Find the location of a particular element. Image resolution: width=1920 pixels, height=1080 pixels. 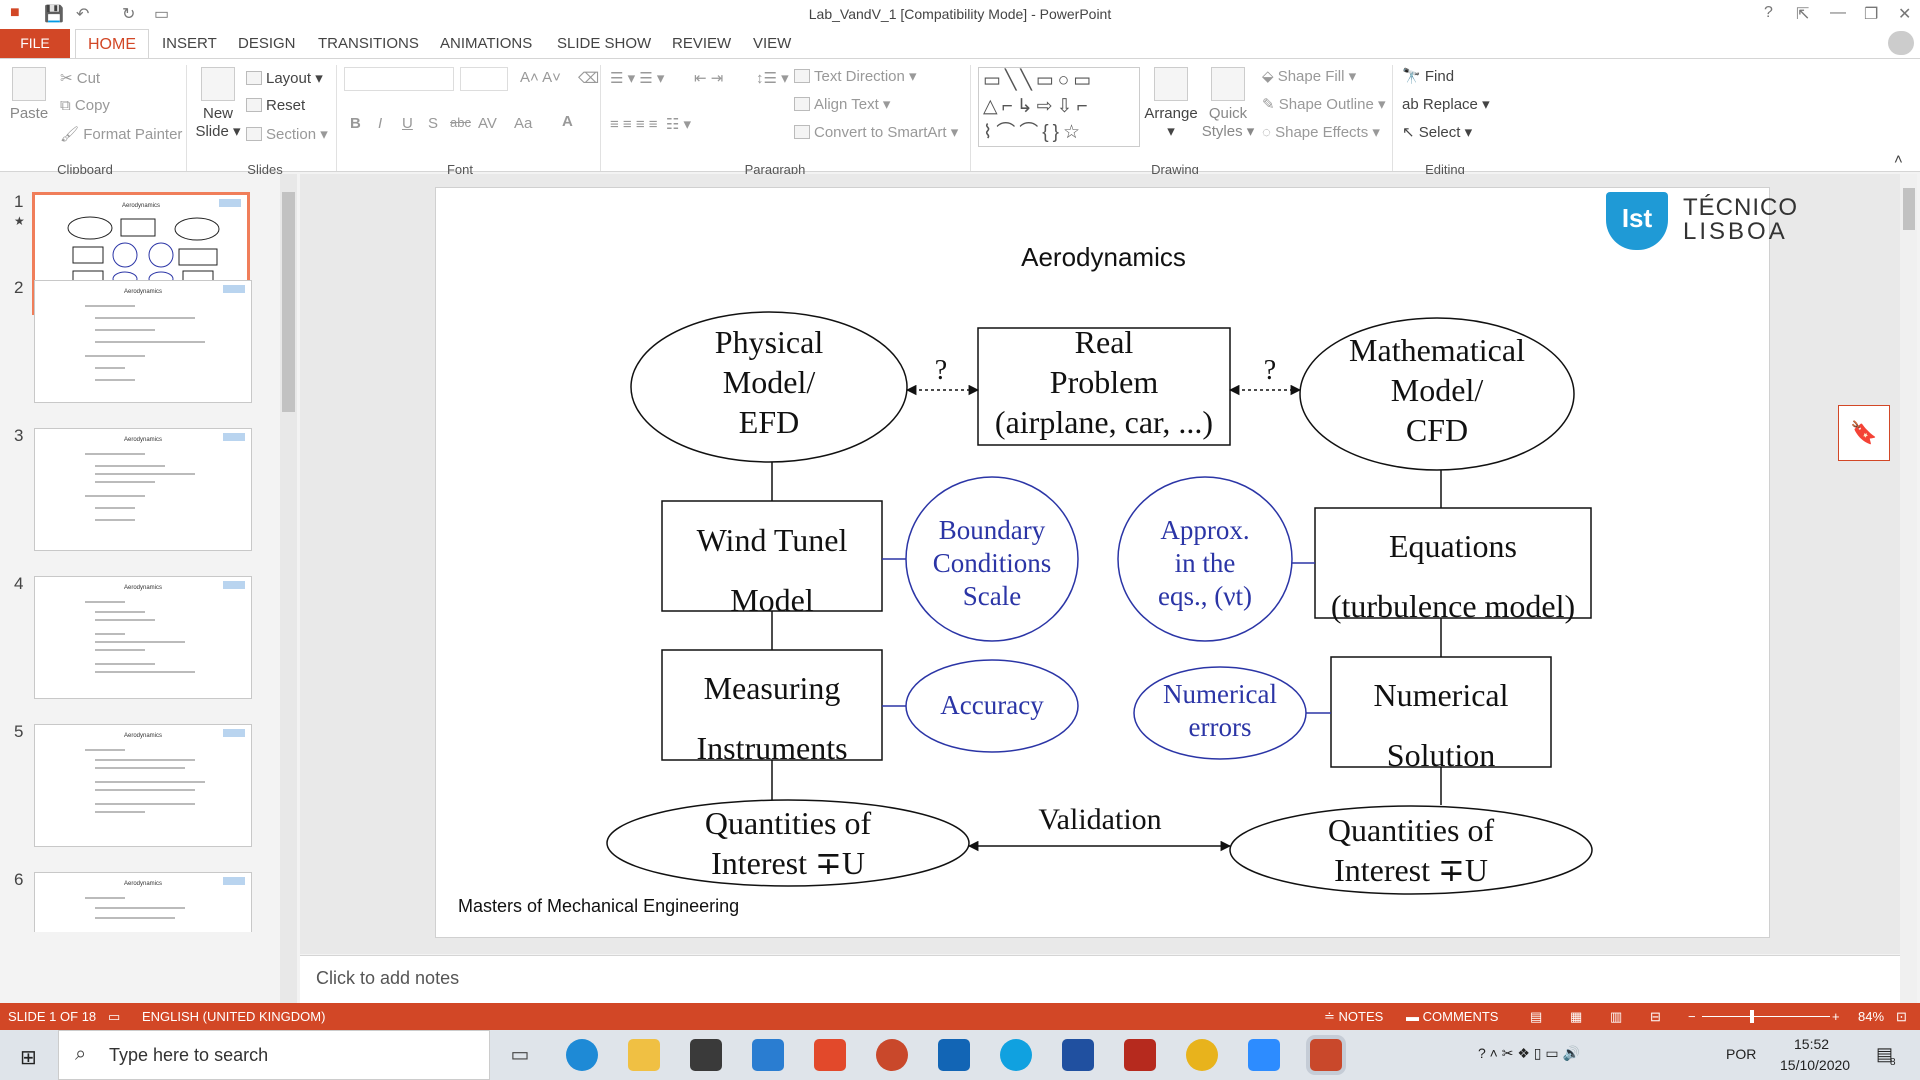

align-icons: ≡ ≡ ≡ ≡ ☷ ▾ is located at coordinates (650, 124).